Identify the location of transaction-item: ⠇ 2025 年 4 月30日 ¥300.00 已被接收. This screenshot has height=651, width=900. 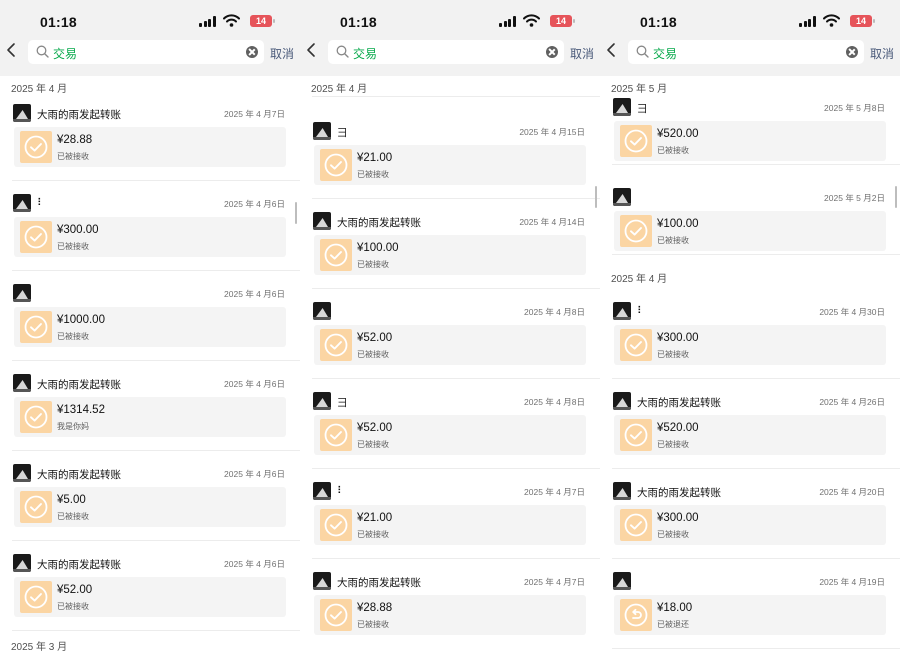
(750, 347).